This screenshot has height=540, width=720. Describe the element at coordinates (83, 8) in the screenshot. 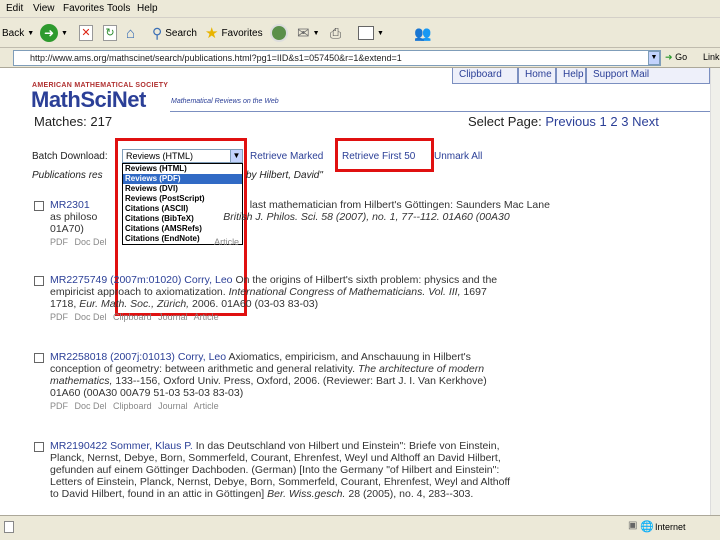

I see `menu-favorites: Favorites` at that location.